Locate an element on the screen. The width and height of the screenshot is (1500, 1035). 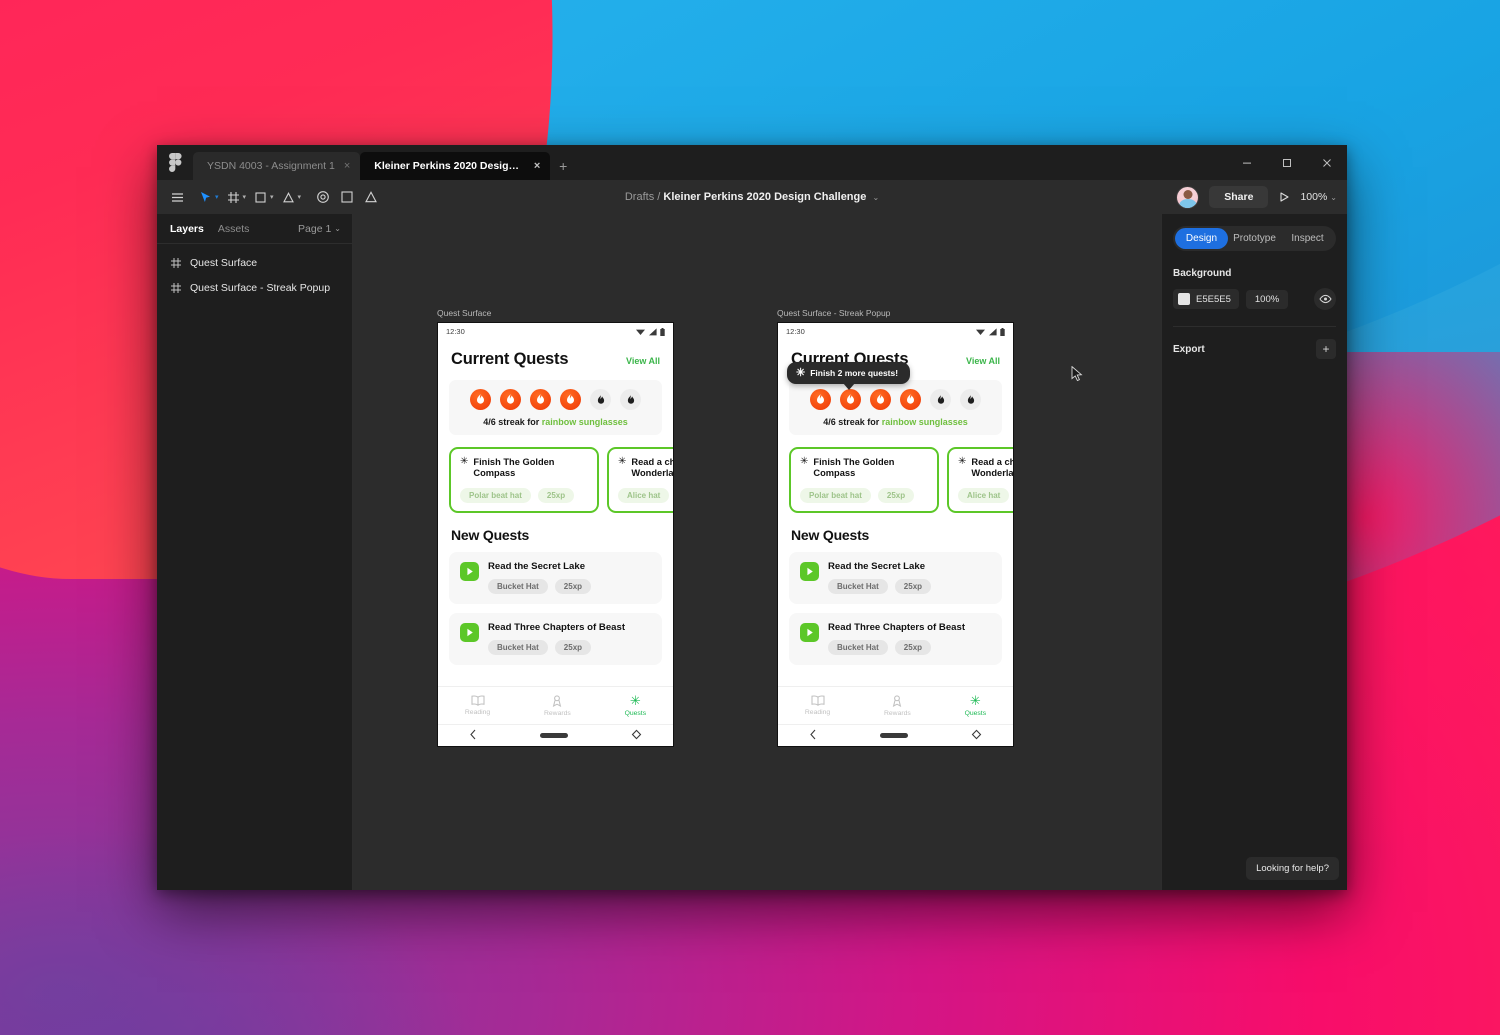
signal-icon is located at coordinates (653, 331).